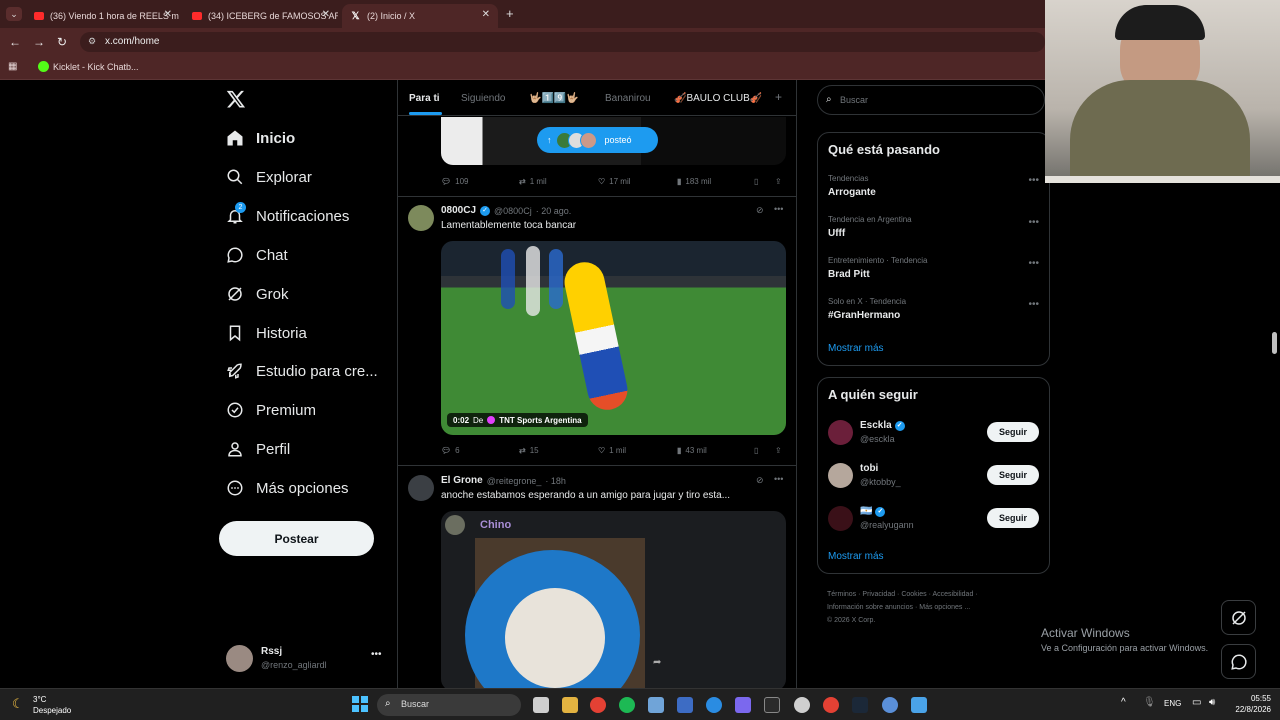  Describe the element at coordinates (718, 98) in the screenshot. I see `tab-baulo-club: 🎻BAULO CLUB🎻` at that location.